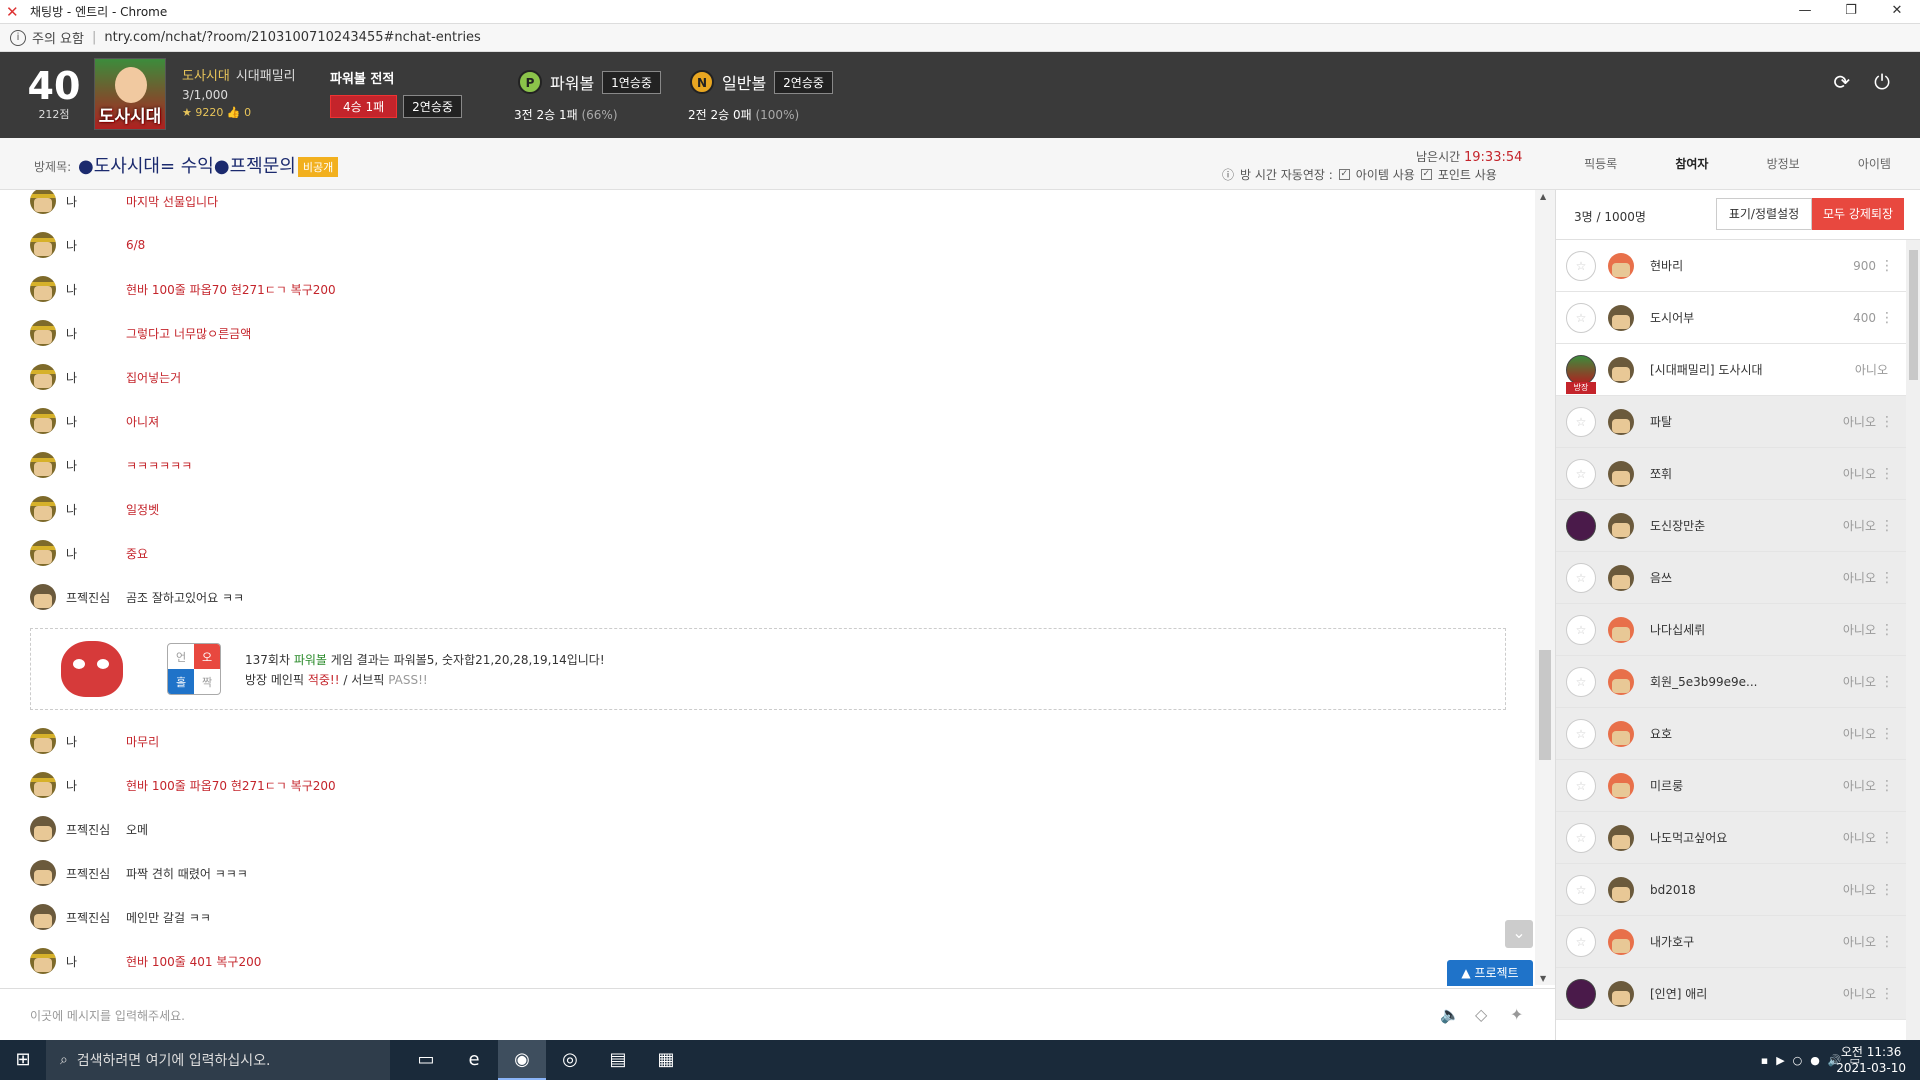  What do you see at coordinates (1677, 525) in the screenshot?
I see `participant-name: 도신장만춘` at bounding box center [1677, 525].